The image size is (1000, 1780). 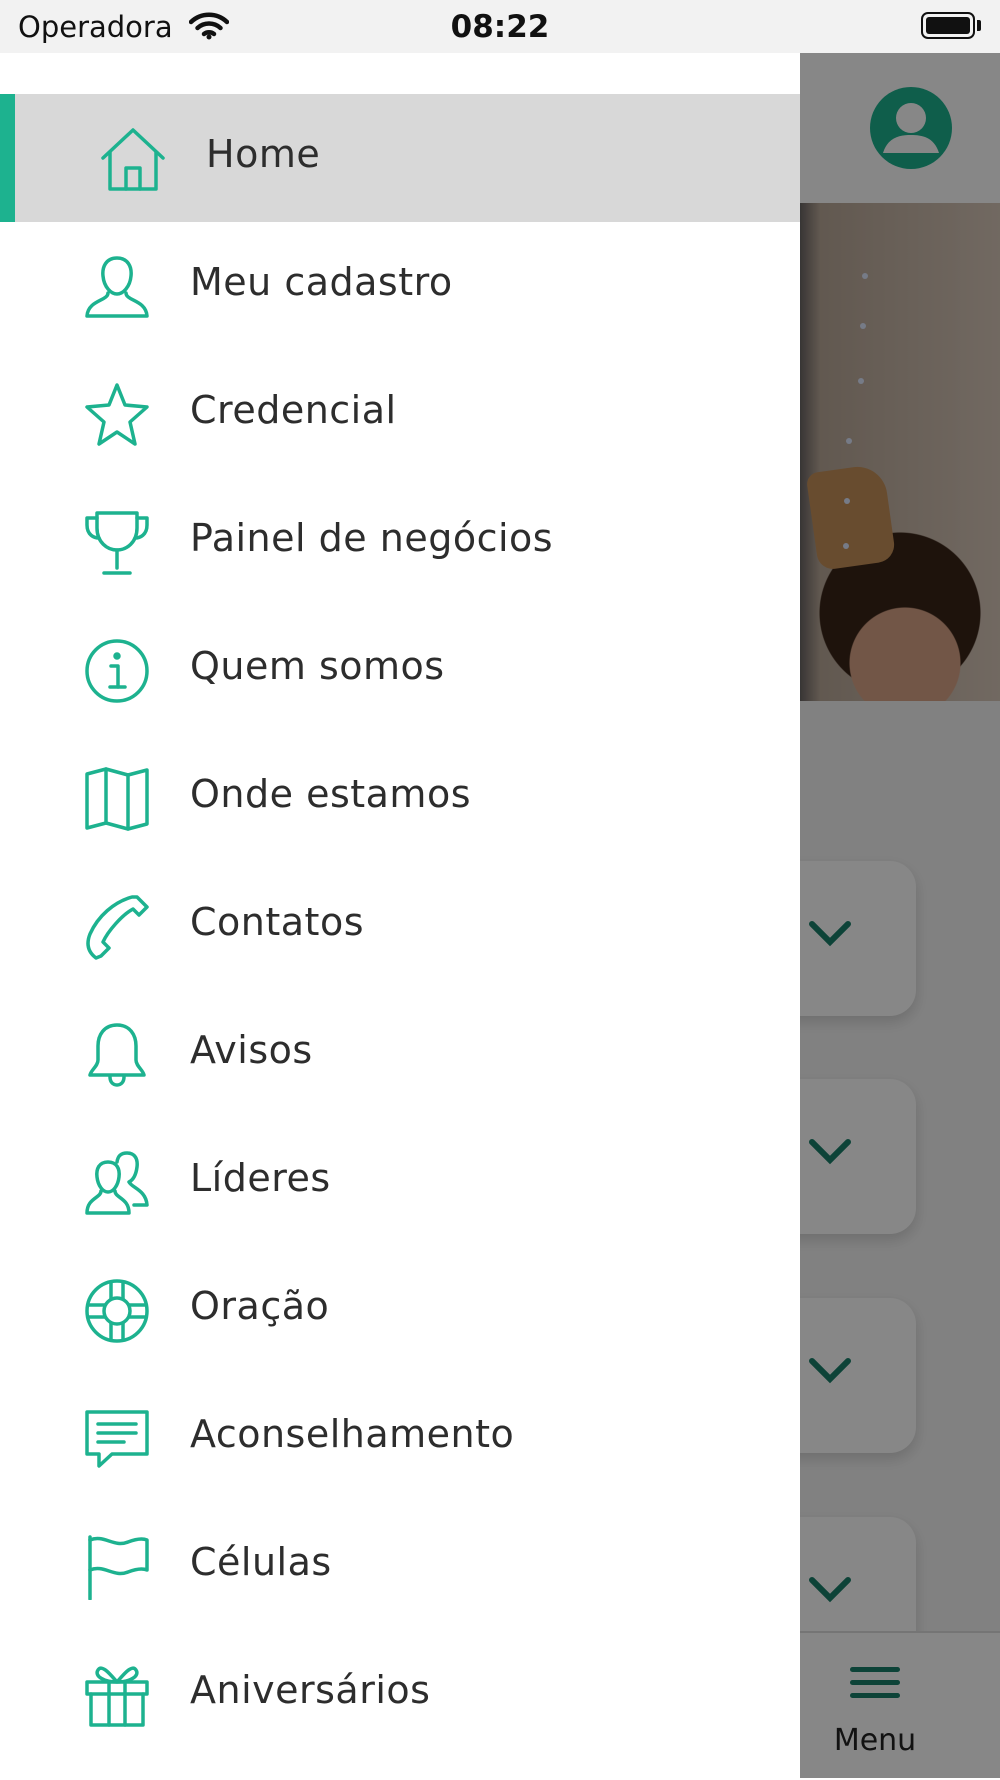 What do you see at coordinates (117, 671) in the screenshot?
I see `info-icon` at bounding box center [117, 671].